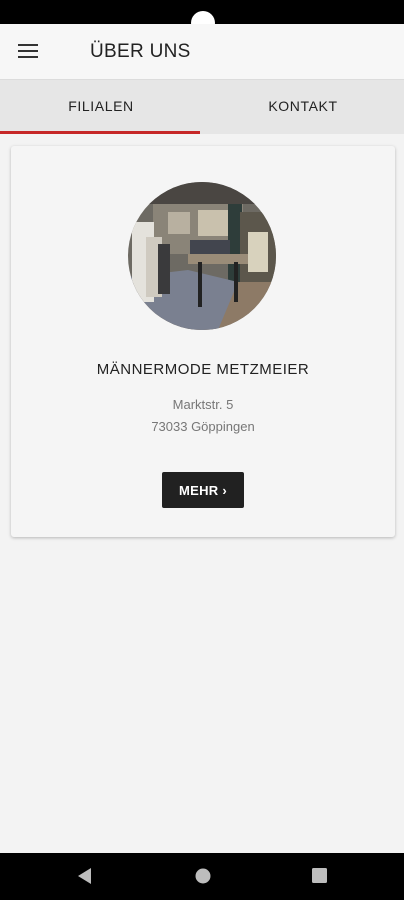 The height and width of the screenshot is (900, 404). What do you see at coordinates (140, 51) in the screenshot?
I see `page-title: ÜBER UNS` at bounding box center [140, 51].